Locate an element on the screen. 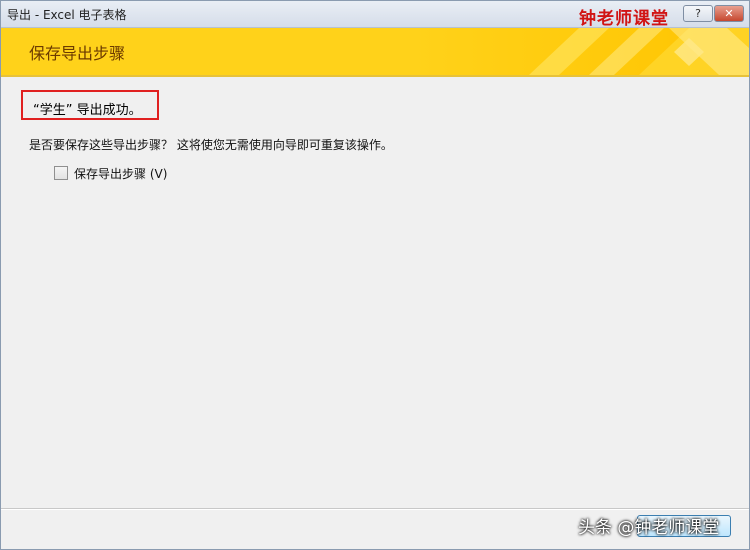 The width and height of the screenshot is (750, 550). success-message: “学生” 导出成功。 is located at coordinates (87, 110).